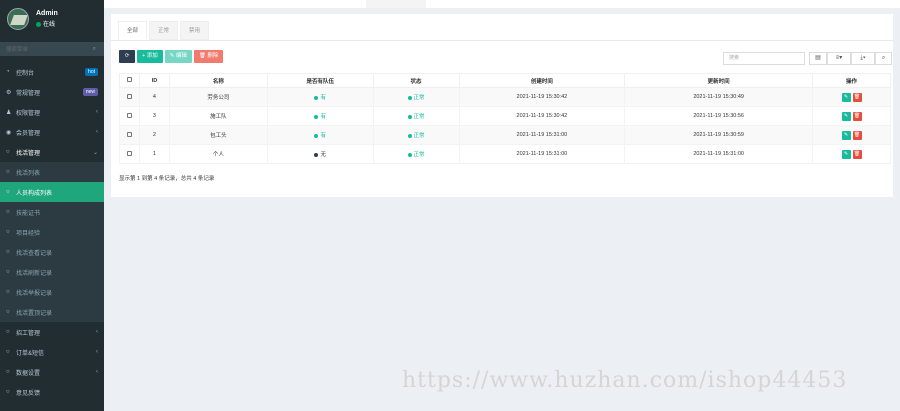 The height and width of the screenshot is (411, 900). I want to click on advanced-search-button: ⌕, so click(883, 58).